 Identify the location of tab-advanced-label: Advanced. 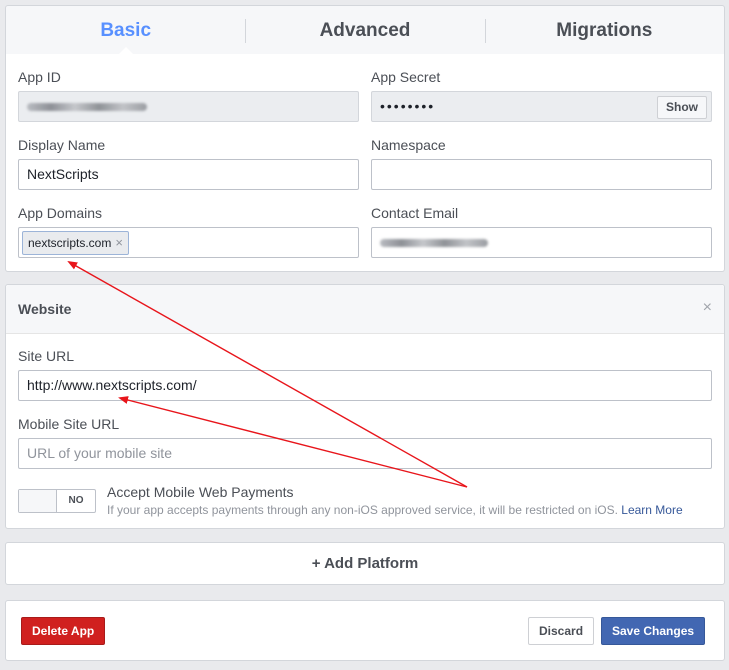
(365, 30).